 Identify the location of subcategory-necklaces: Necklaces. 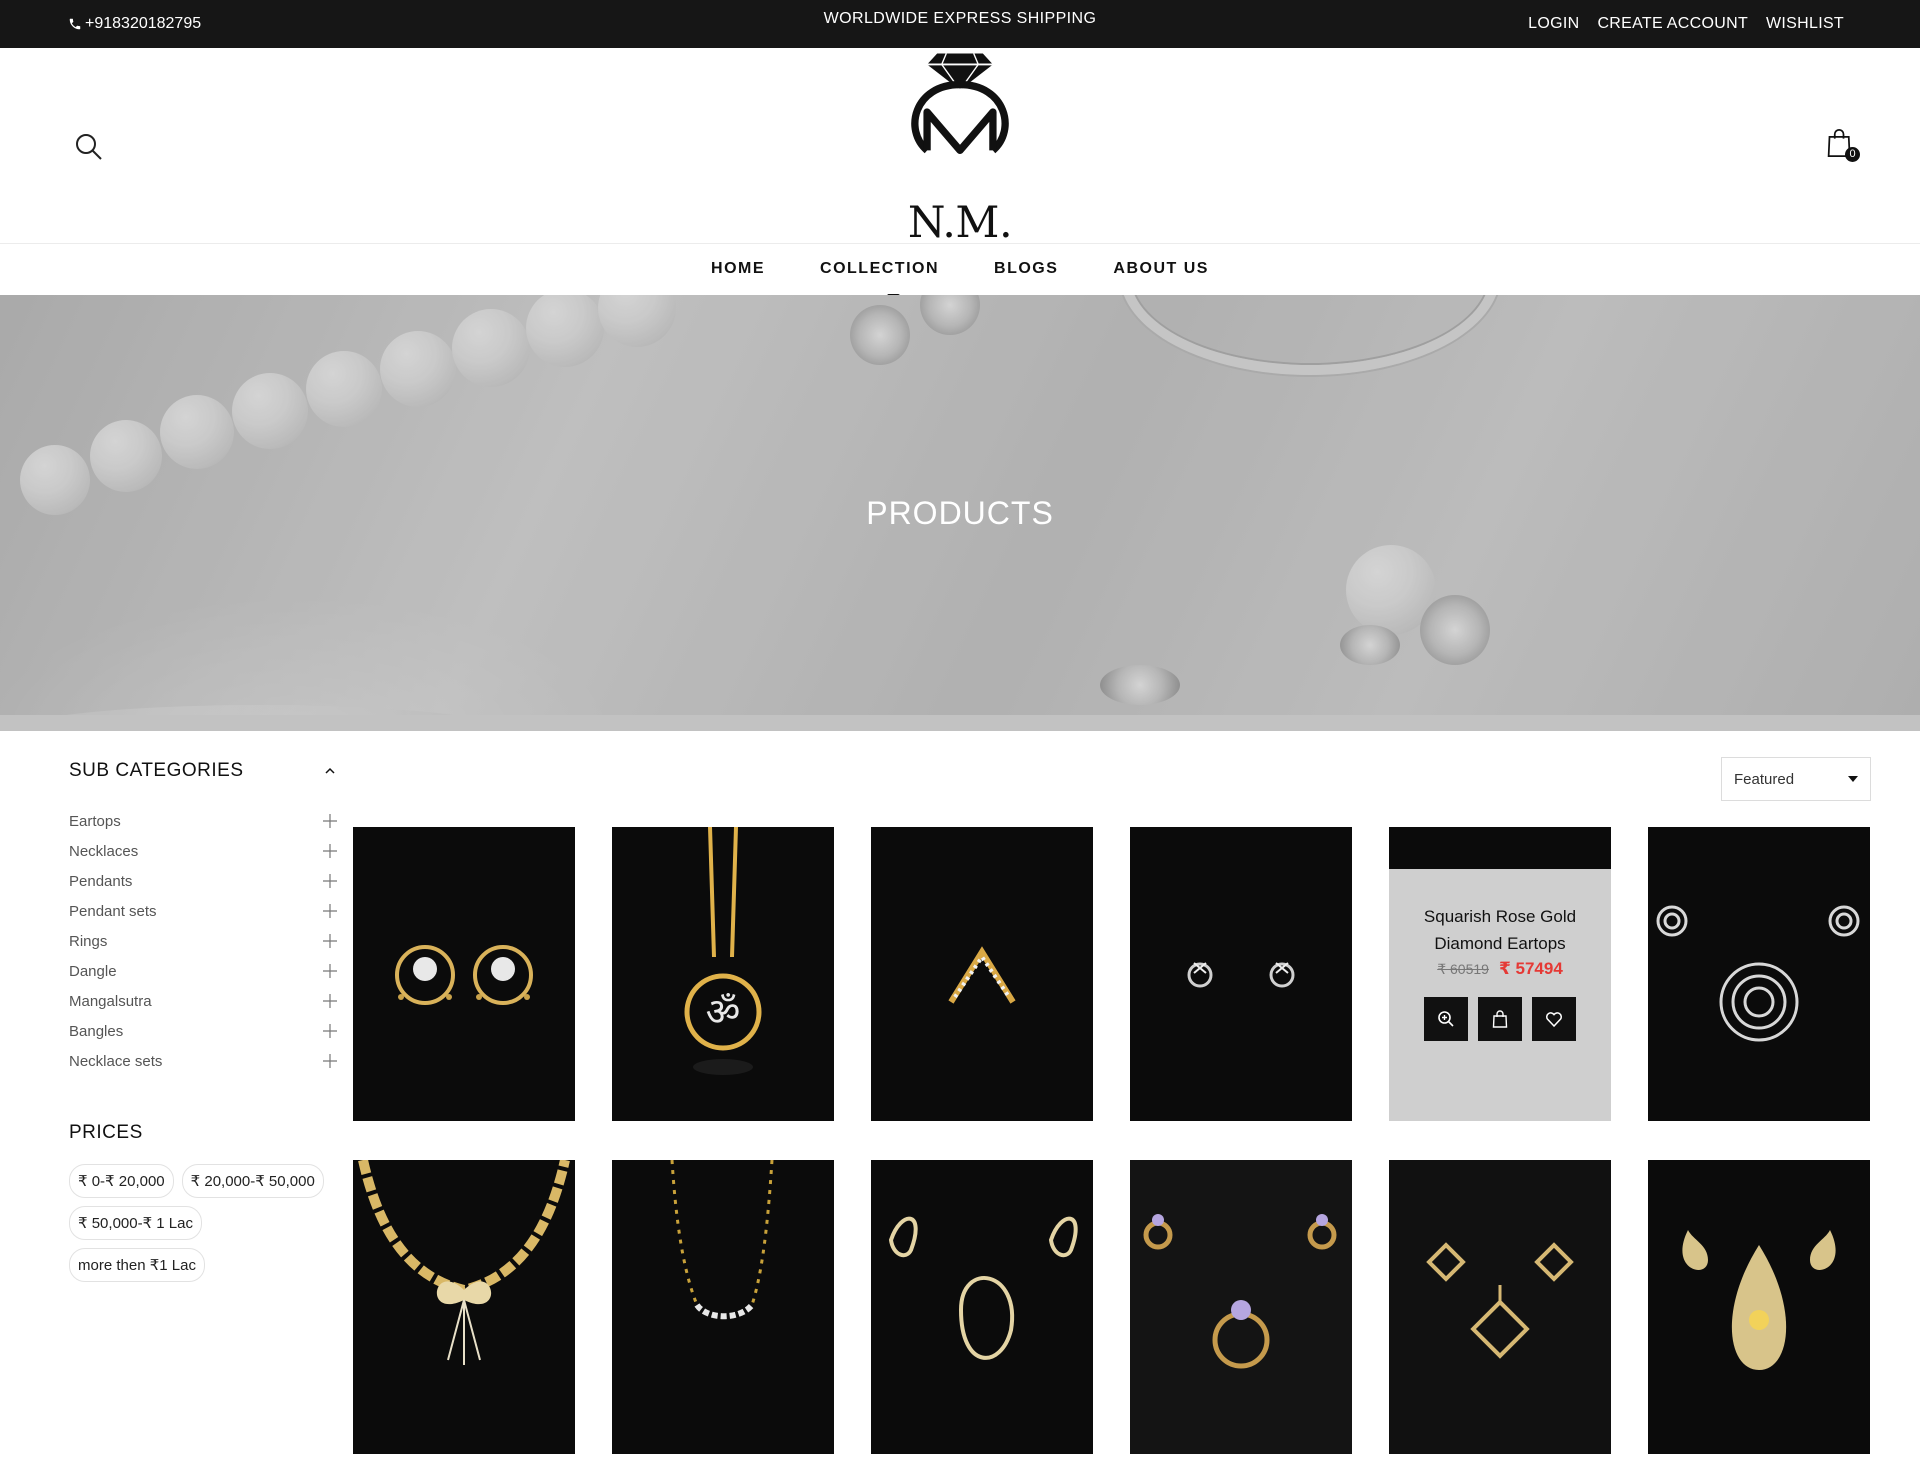
(203, 851).